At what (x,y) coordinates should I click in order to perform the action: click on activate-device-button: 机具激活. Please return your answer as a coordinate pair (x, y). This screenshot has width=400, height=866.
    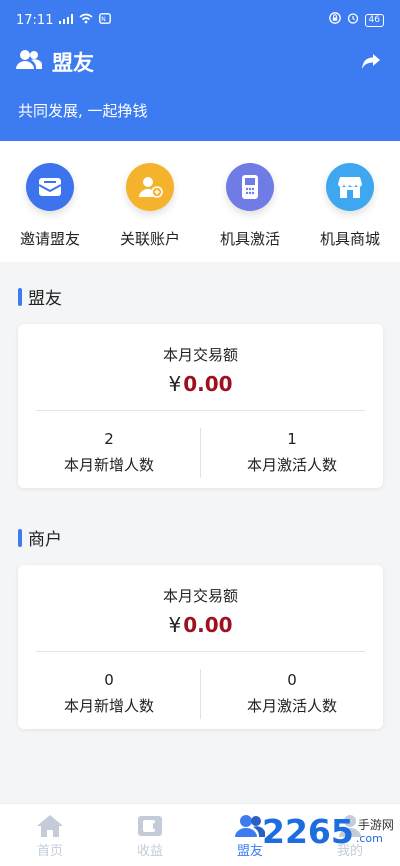
    Looking at the image, I should click on (250, 201).